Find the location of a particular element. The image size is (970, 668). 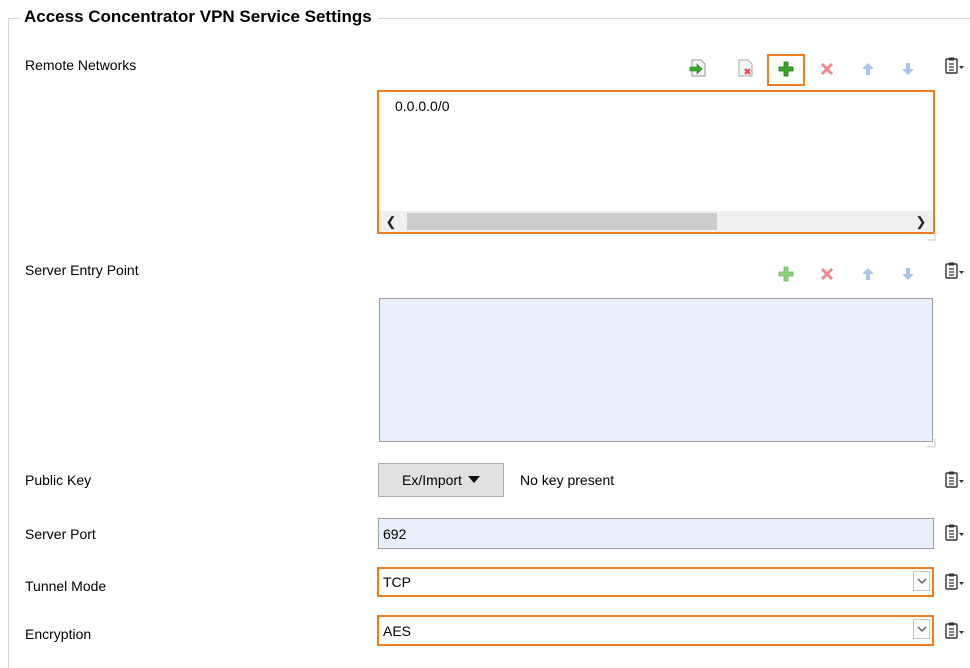

public-key-label: Public Key is located at coordinates (58, 480).